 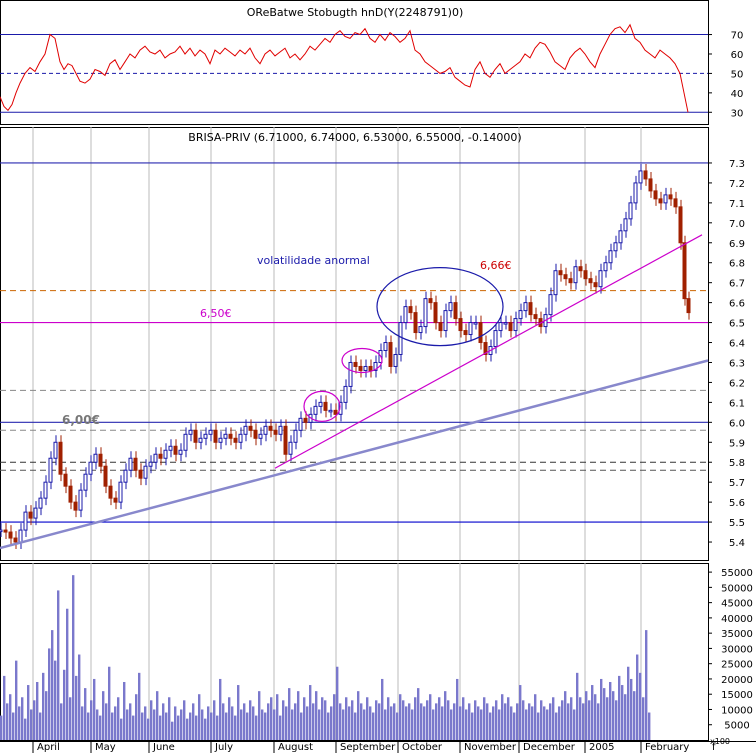 I want to click on indicator-tick-label: 70, so click(x=737, y=36).